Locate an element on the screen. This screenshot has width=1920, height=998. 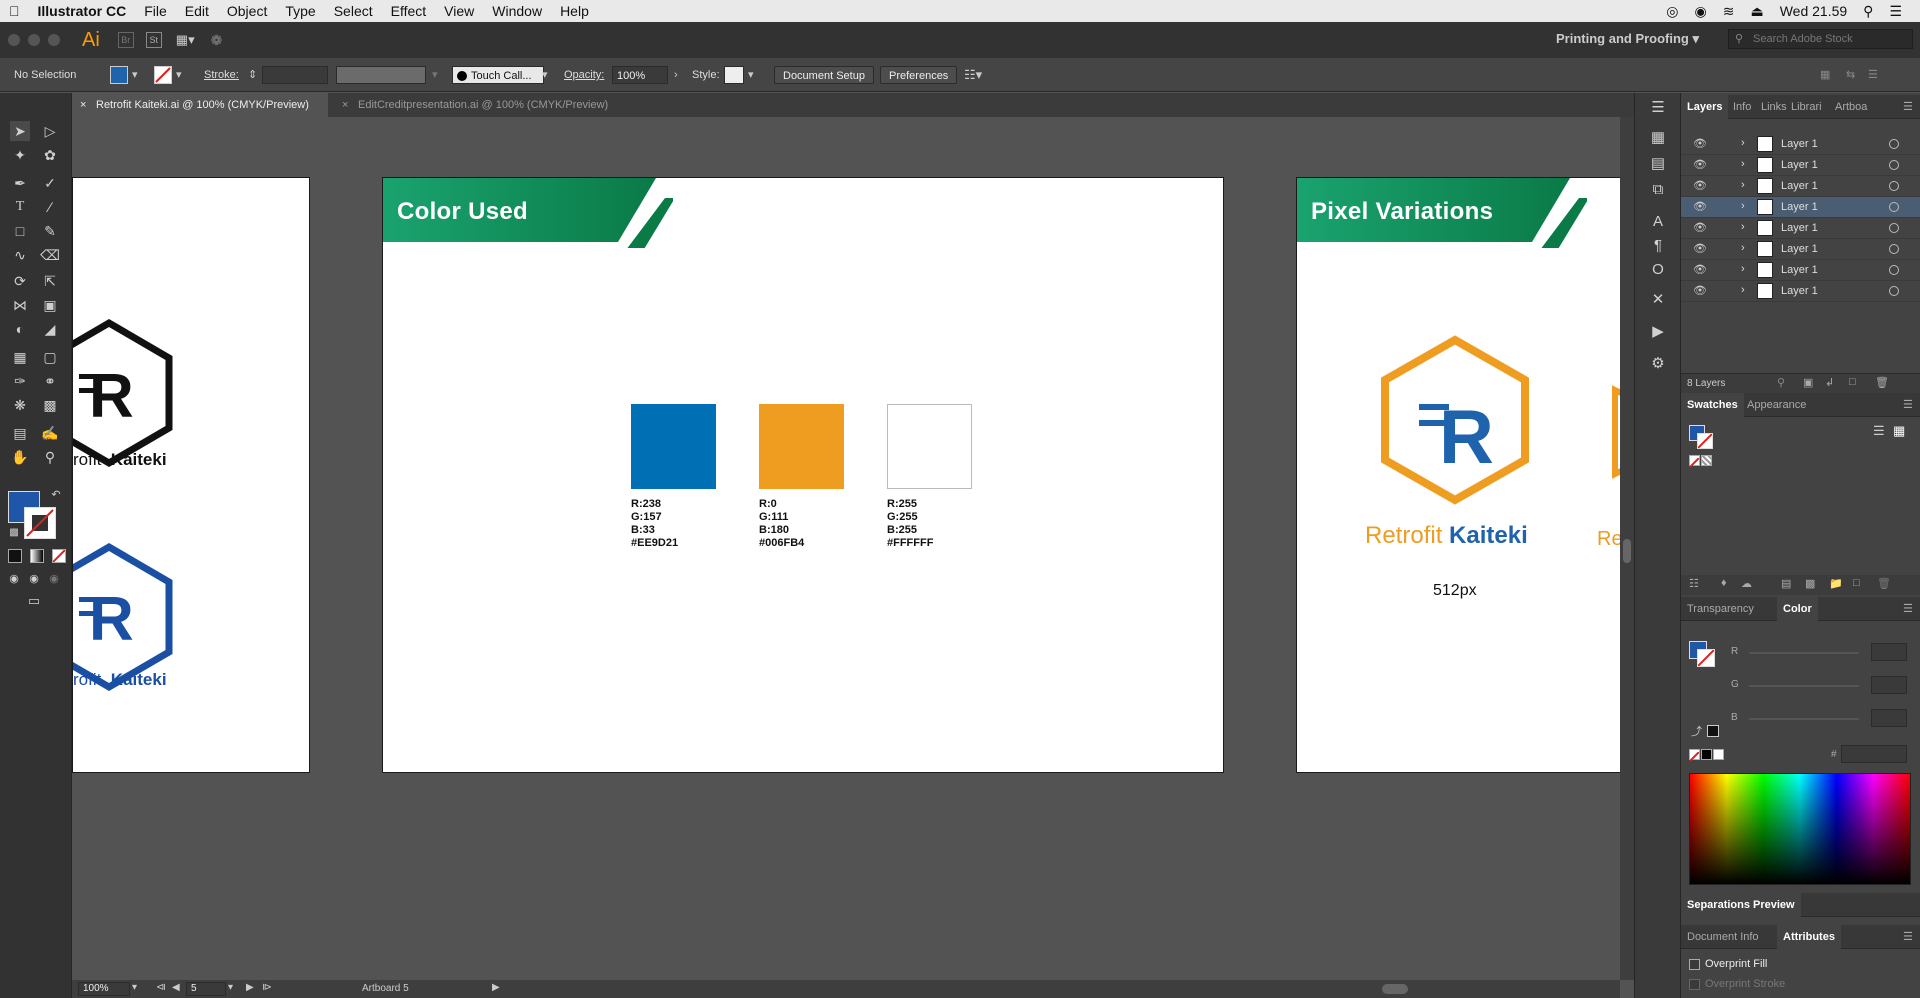
scroll-thumb is located at coordinates (1627, 551).